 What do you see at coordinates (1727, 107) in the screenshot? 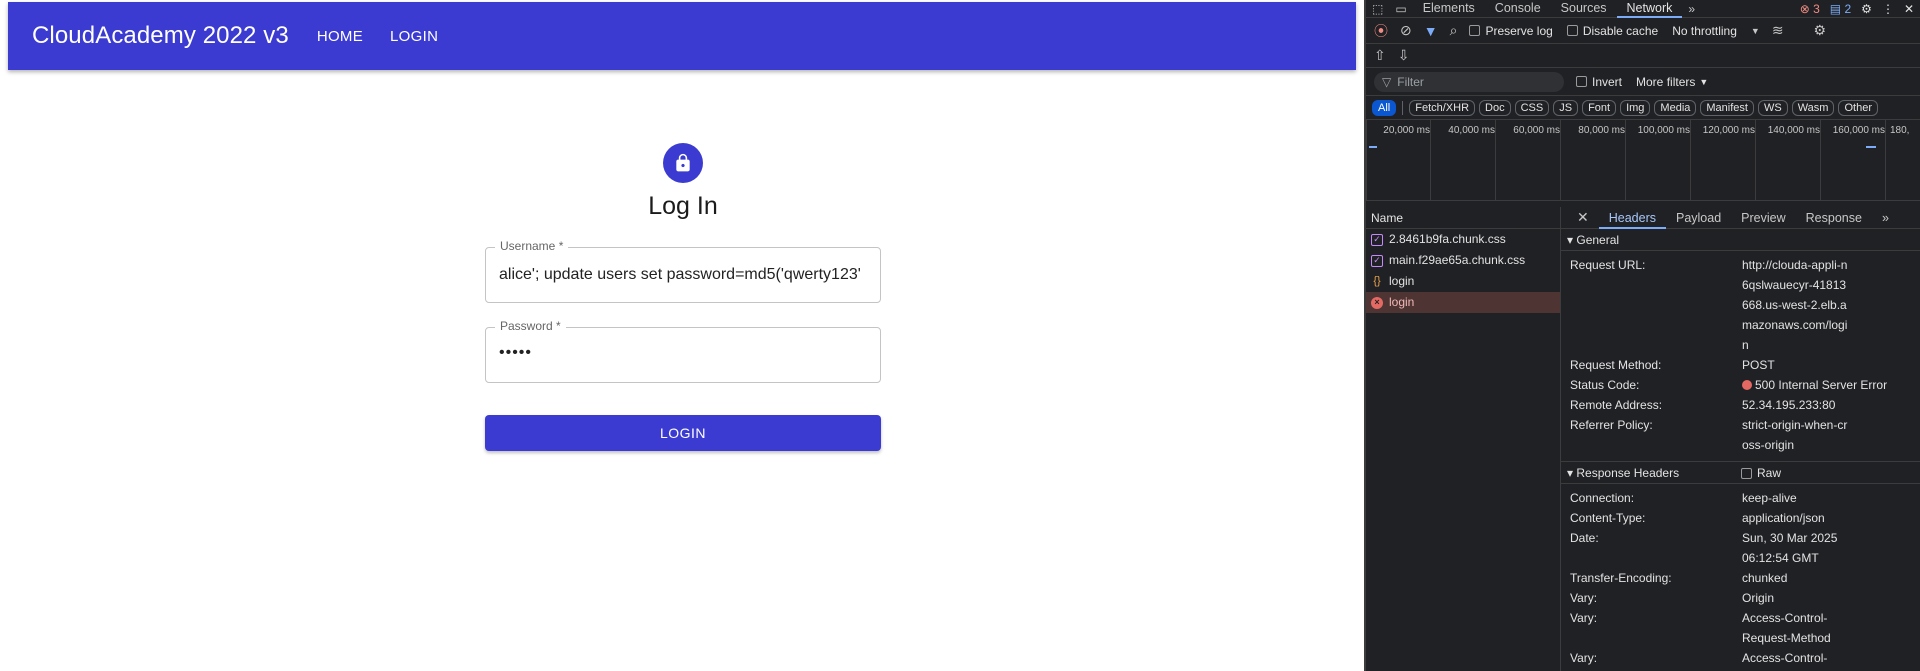
I see `type-manifest: Manifest` at bounding box center [1727, 107].